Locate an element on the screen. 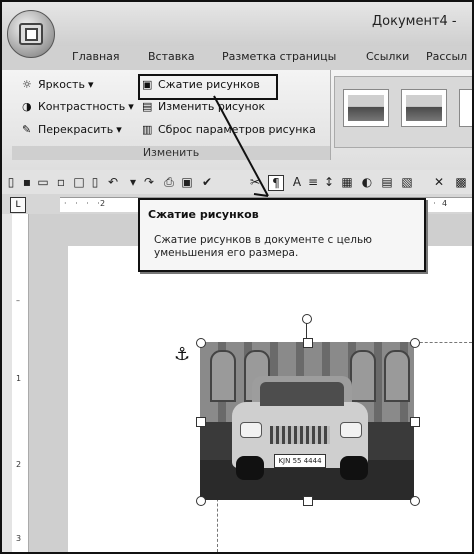 This screenshot has height=554, width=474. undo-icon: ↶ is located at coordinates (113, 182).